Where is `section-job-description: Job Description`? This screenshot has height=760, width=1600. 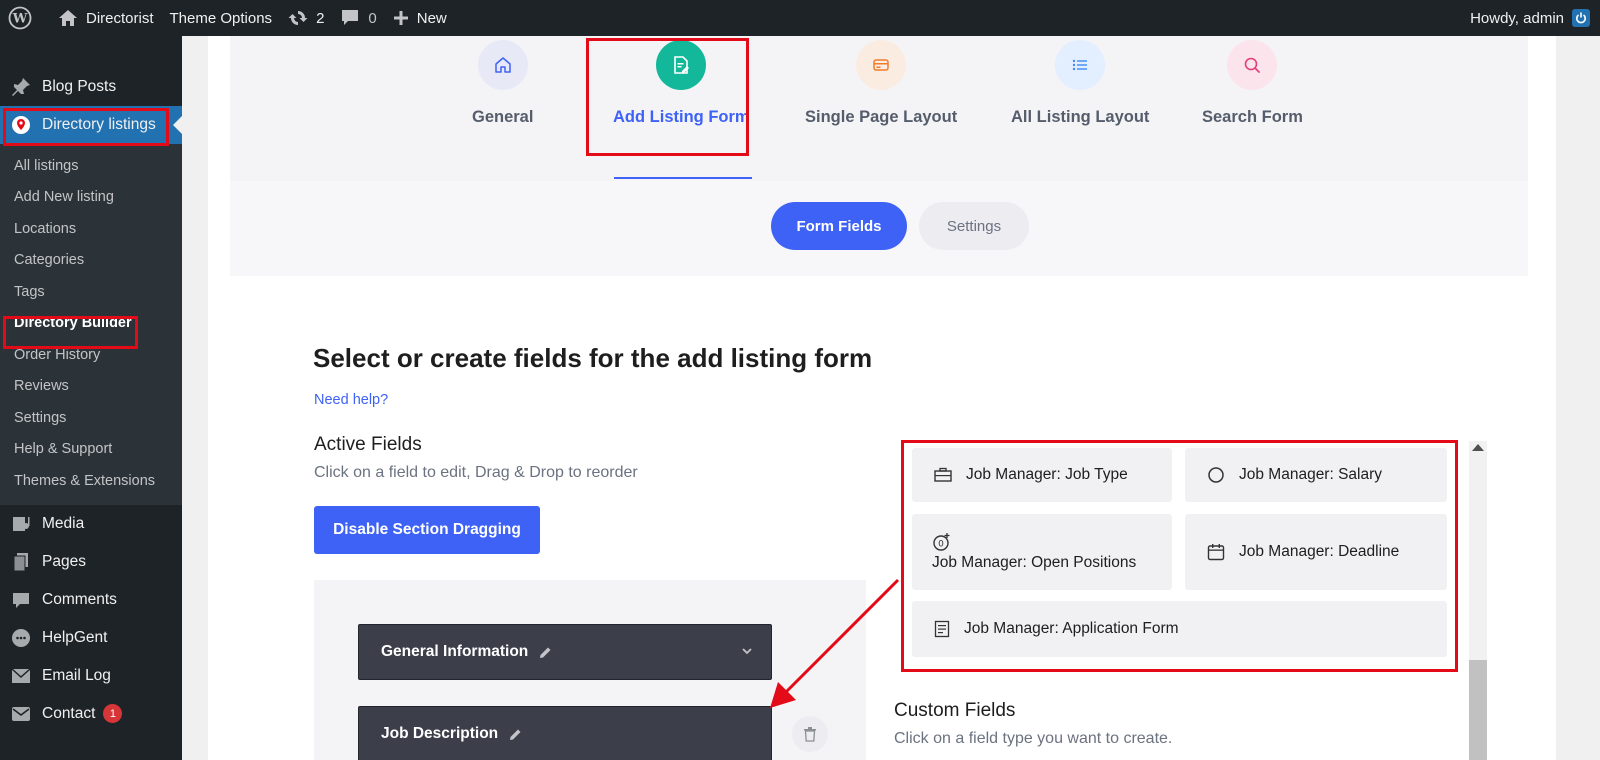 section-job-description: Job Description is located at coordinates (565, 733).